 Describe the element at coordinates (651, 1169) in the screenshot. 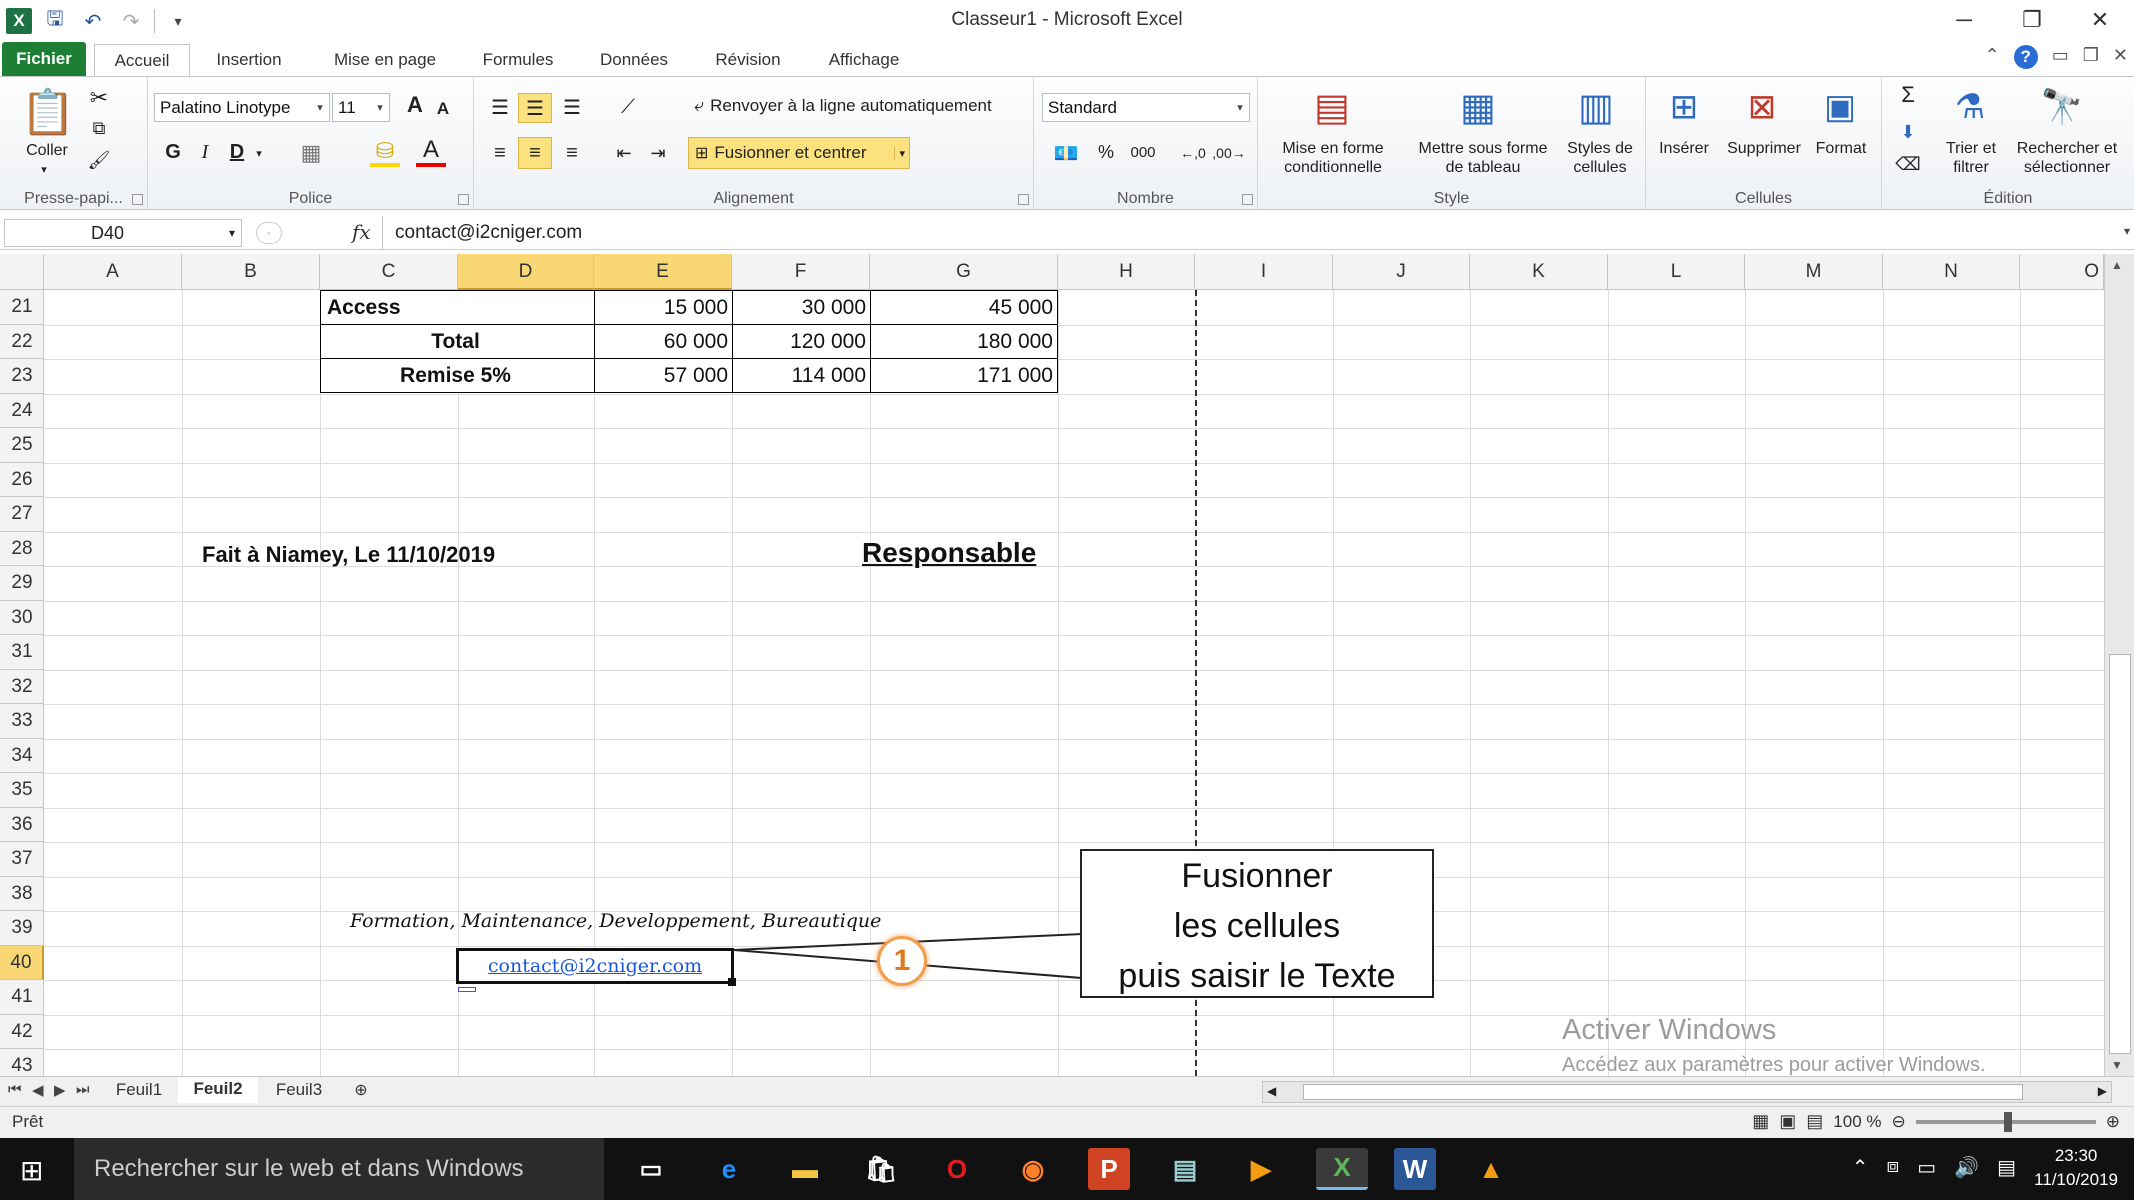

I see `task-view-icon: ▭` at that location.